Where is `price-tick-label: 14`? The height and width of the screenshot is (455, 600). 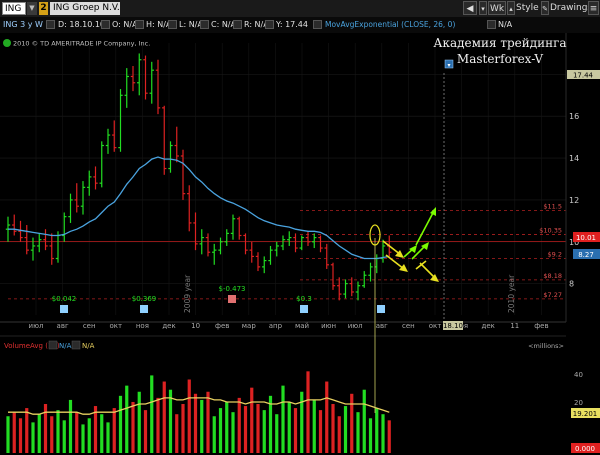 price-tick-label: 14 is located at coordinates (574, 158).